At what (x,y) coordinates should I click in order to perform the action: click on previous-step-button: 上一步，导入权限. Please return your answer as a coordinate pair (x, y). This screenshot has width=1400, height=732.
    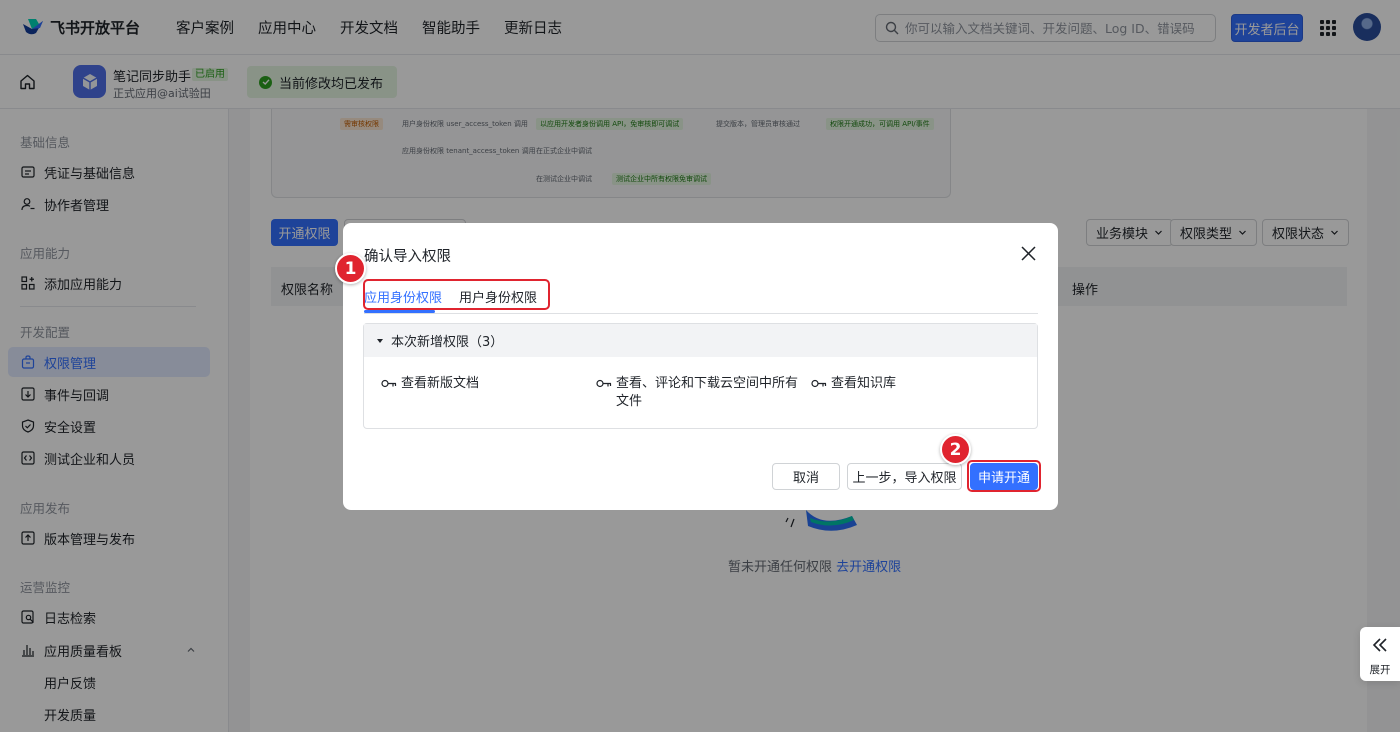
    Looking at the image, I should click on (904, 476).